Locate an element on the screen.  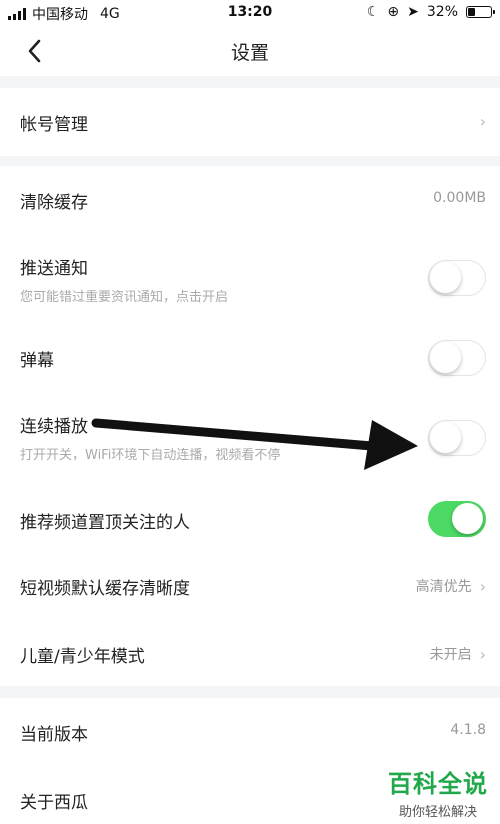
row-label: 推荐频道置顶关注的人 is located at coordinates (105, 523).